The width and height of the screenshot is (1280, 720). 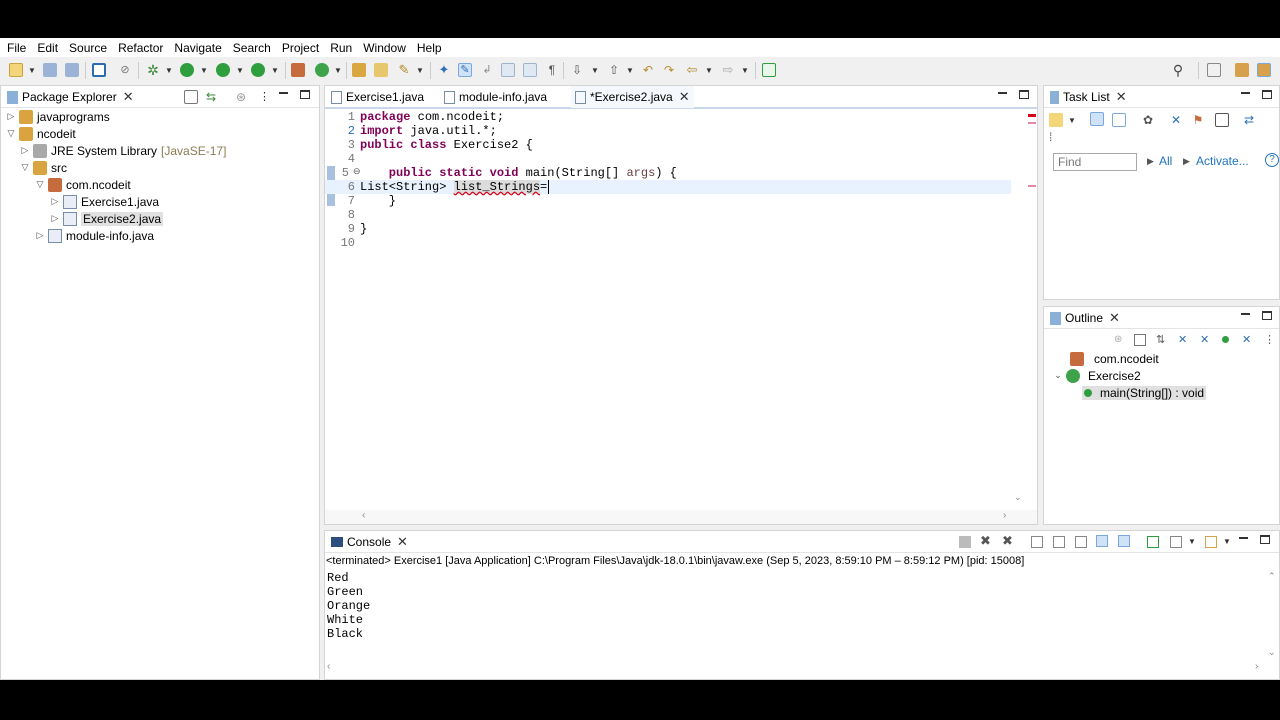 What do you see at coordinates (211, 97) in the screenshot?
I see `link-with-editor-icon: ⇆` at bounding box center [211, 97].